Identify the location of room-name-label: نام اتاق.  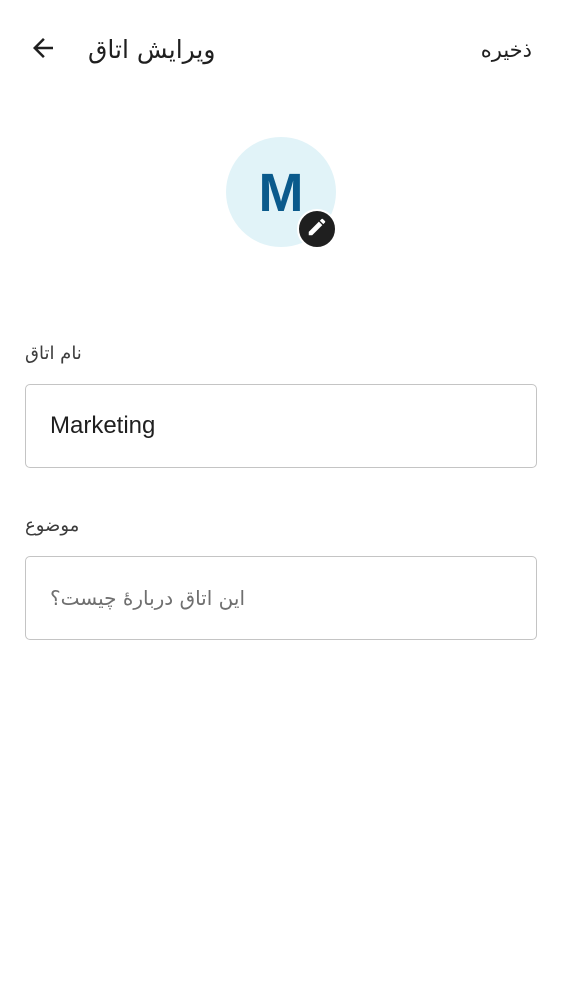
(53, 353).